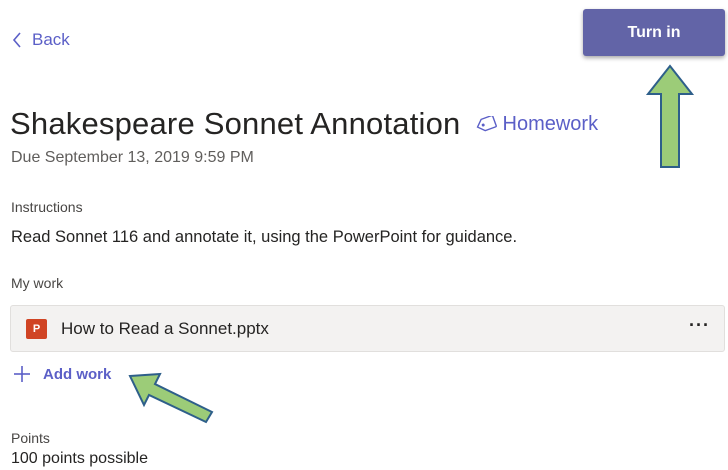 This screenshot has height=470, width=728. What do you see at coordinates (670, 116) in the screenshot?
I see `arrow-up-annotation-icon` at bounding box center [670, 116].